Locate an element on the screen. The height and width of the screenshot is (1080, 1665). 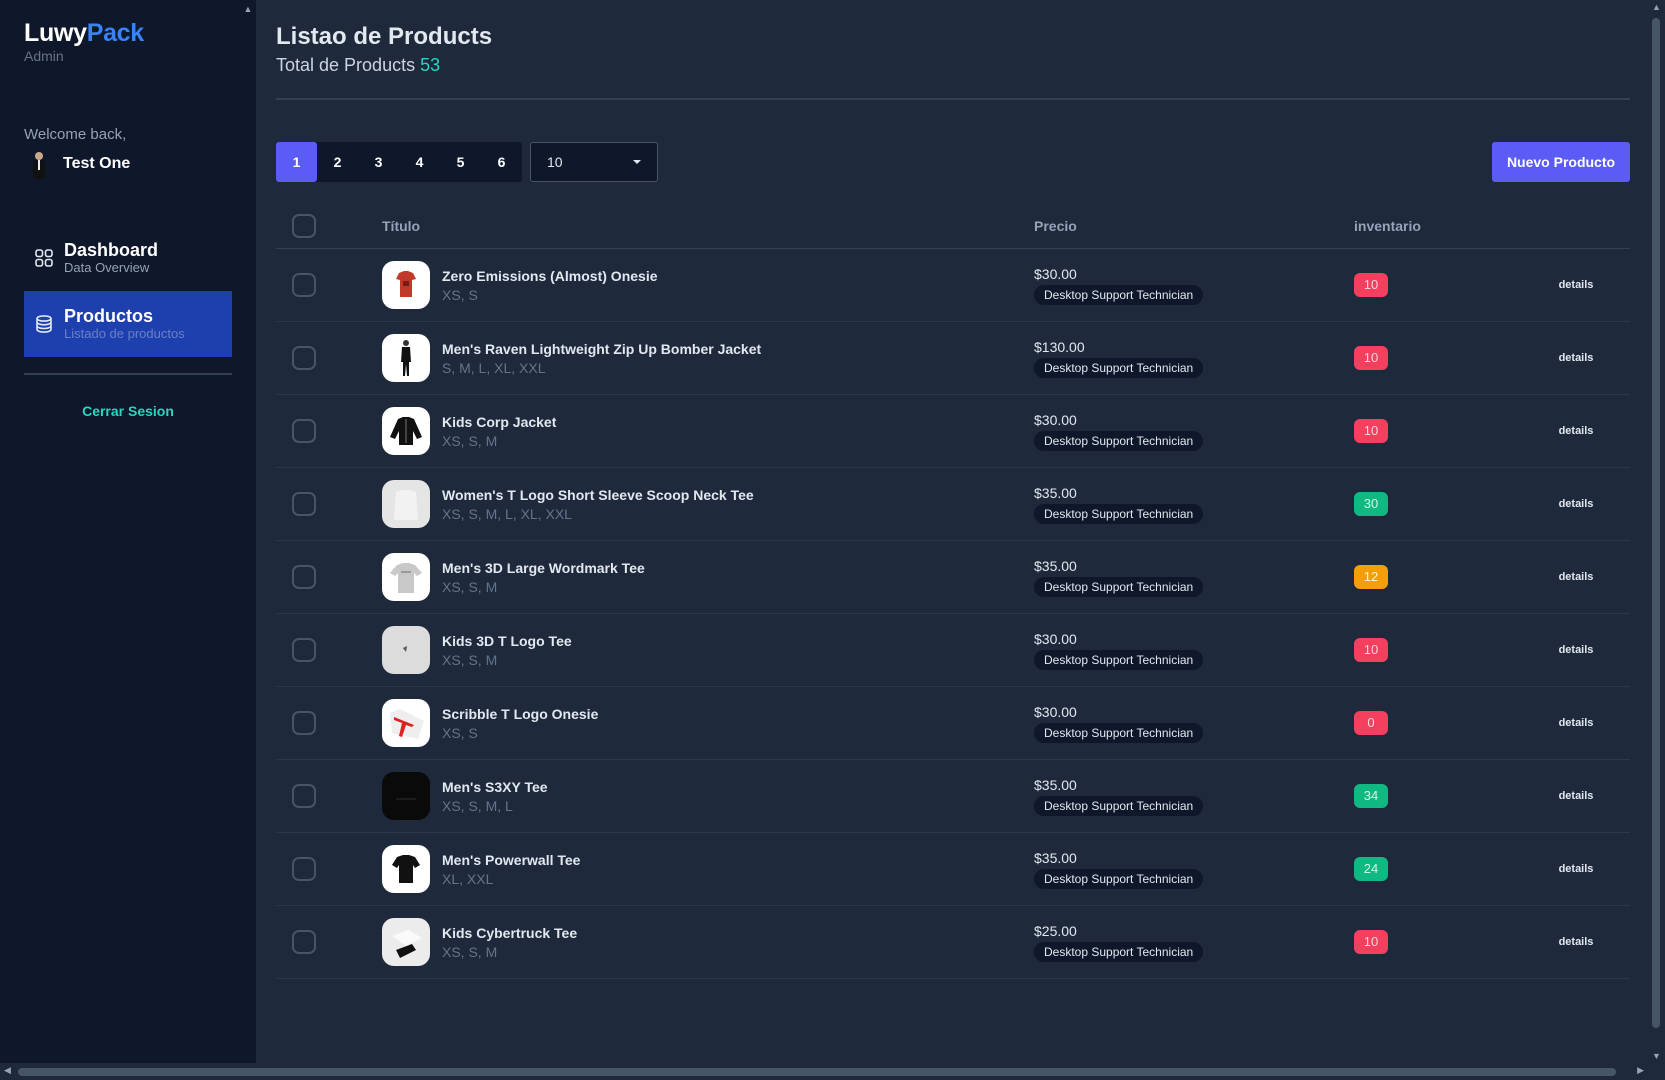
brand-logo: LuwyPack is located at coordinates (128, 33).